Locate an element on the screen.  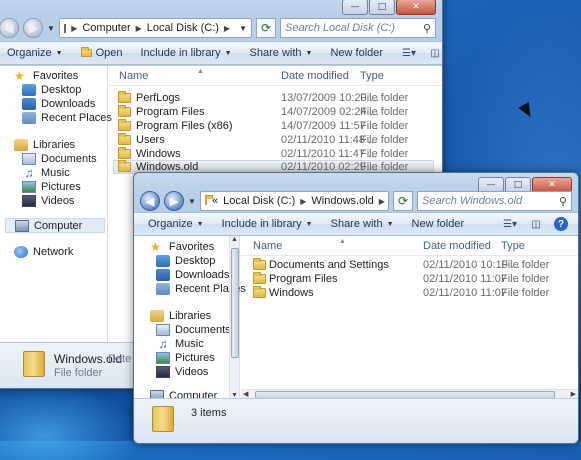
nav-recent-places-label: Recent Places is located at coordinates (76, 118).